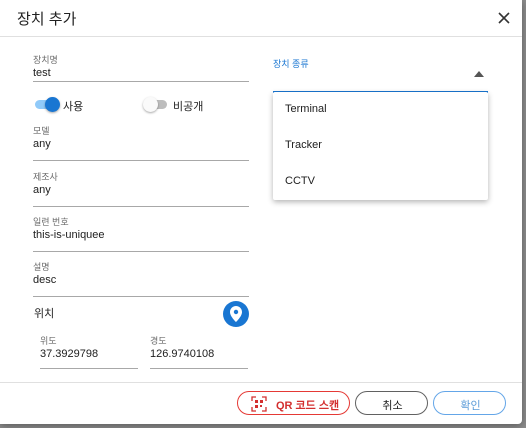  What do you see at coordinates (141, 233) in the screenshot?
I see `serial-field: 일련 번호 this-is-uniquee` at bounding box center [141, 233].